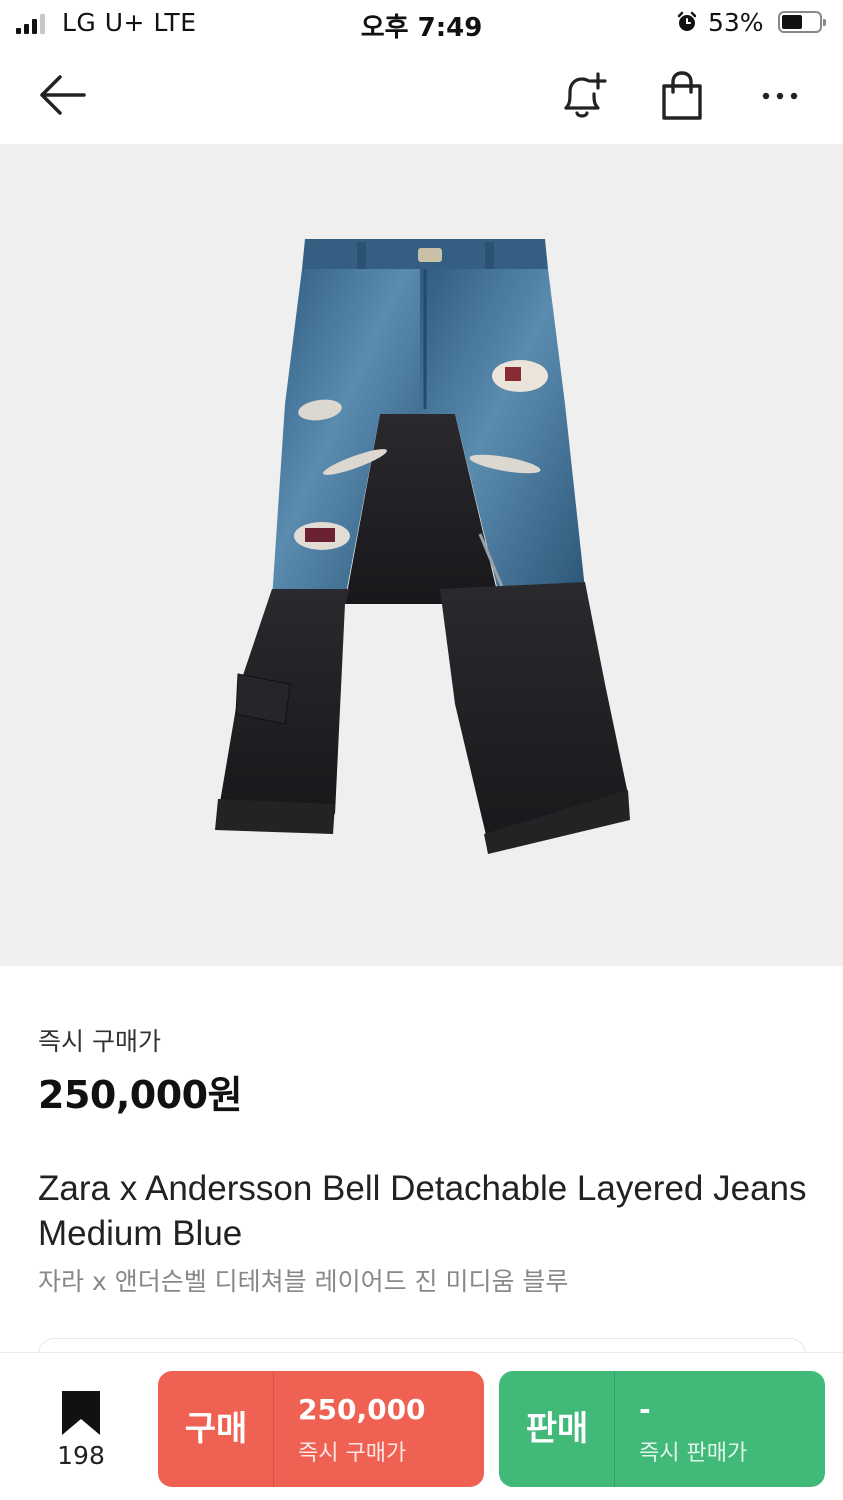  I want to click on buy-label: 구매, so click(216, 1429).